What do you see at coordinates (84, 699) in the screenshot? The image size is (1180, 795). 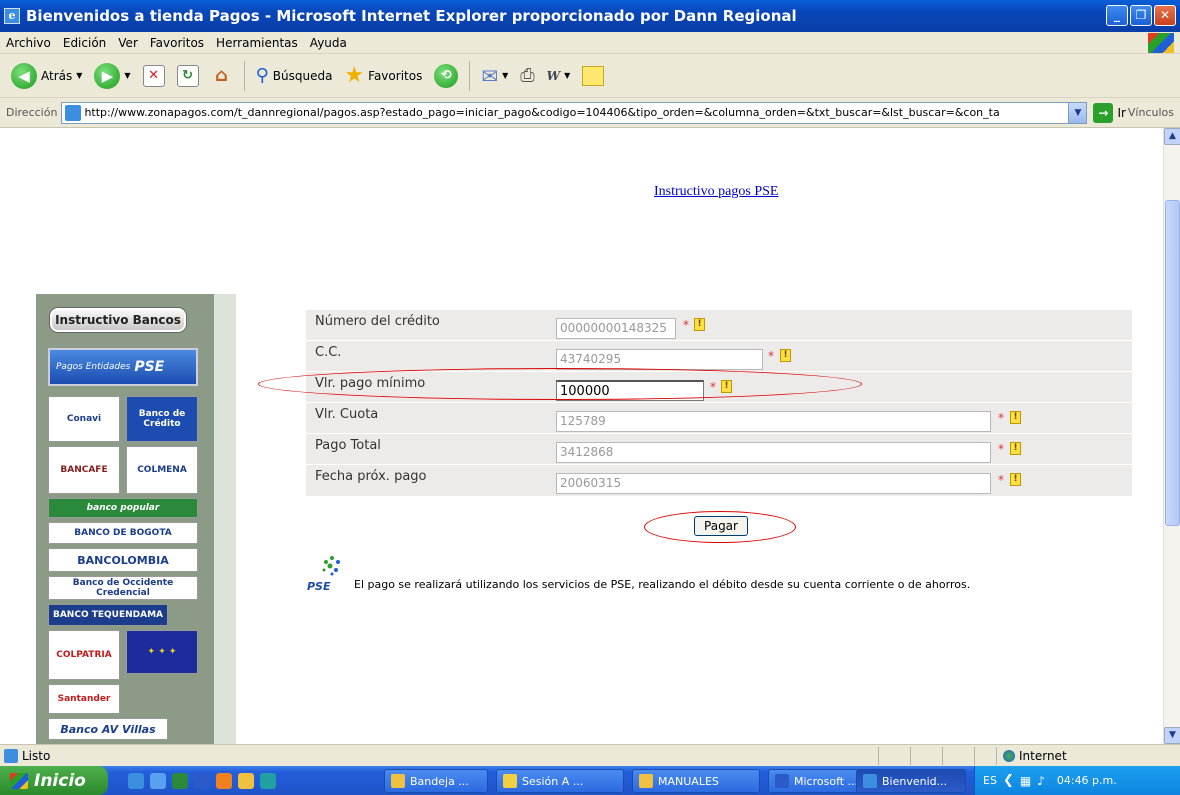 I see `bank-logo-santander: Santander` at bounding box center [84, 699].